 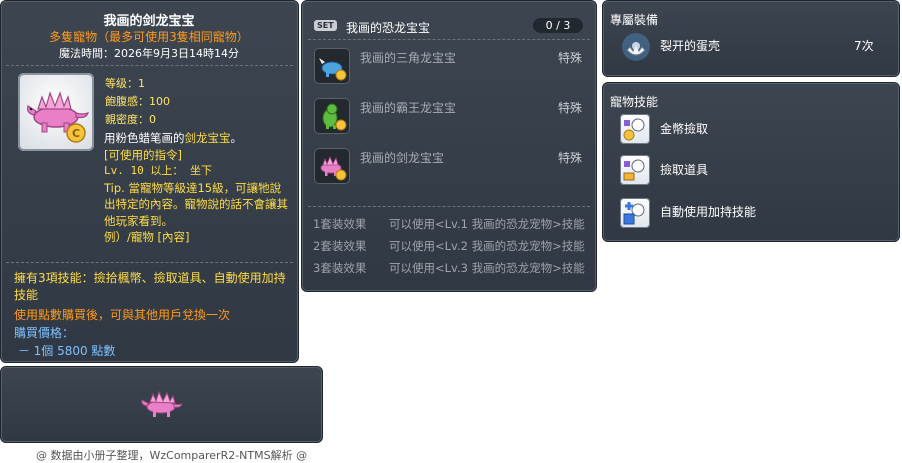 I want to click on skill-label: 自動使用加持技能, so click(x=708, y=212).